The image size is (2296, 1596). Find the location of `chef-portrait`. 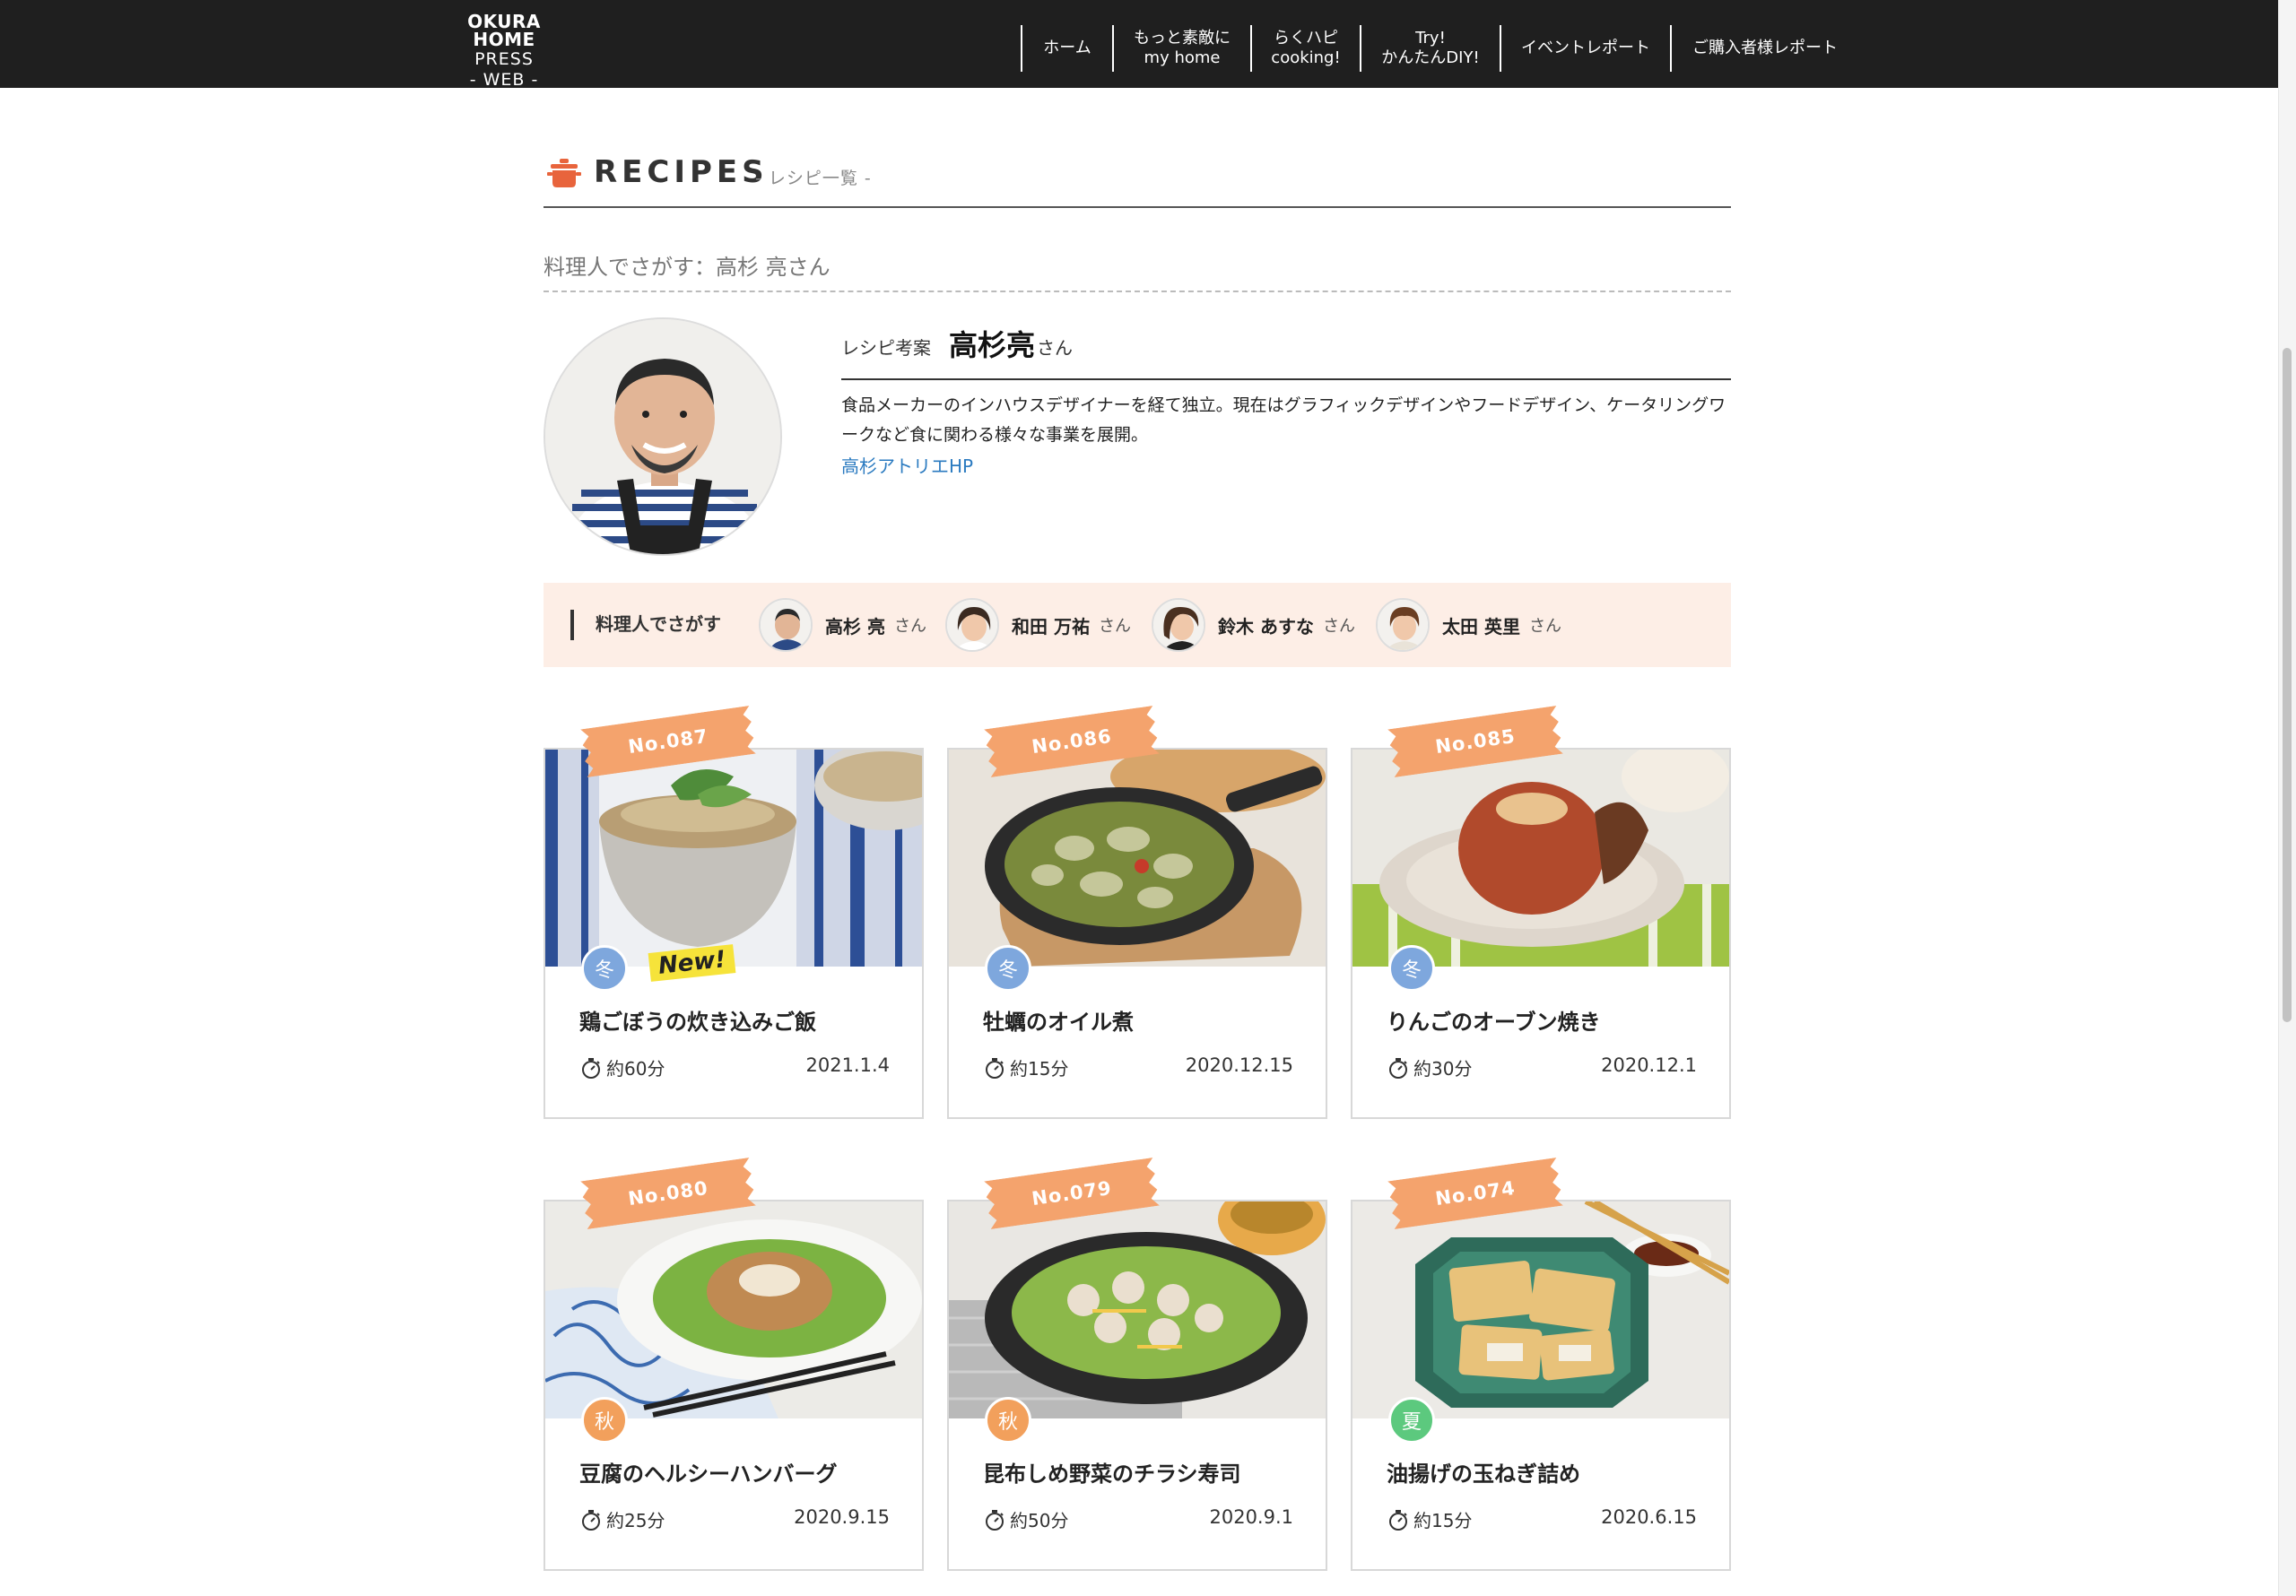

chef-portrait is located at coordinates (662, 437).